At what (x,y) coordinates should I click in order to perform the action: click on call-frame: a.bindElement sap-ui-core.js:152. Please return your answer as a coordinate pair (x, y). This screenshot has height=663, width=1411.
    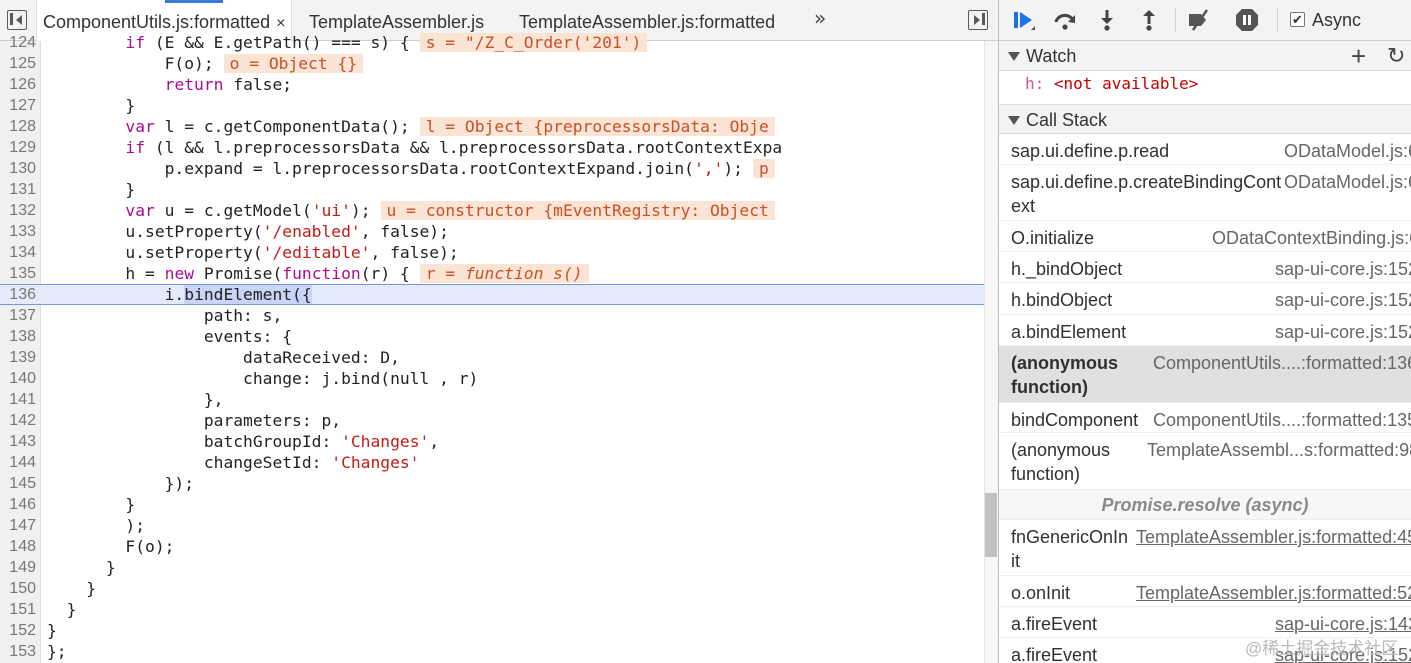
    Looking at the image, I should click on (1205, 330).